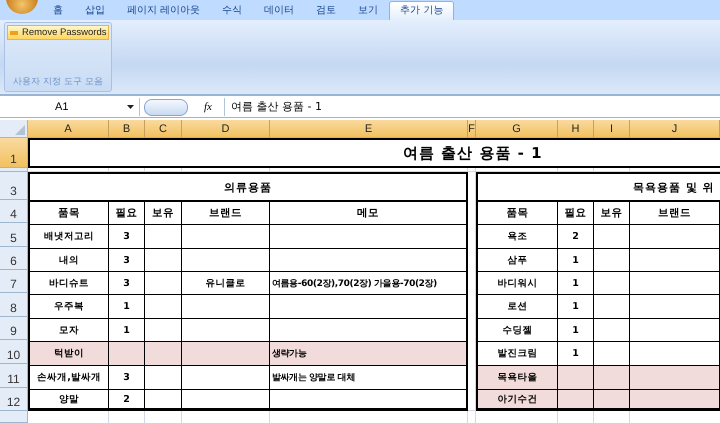  What do you see at coordinates (14, 235) in the screenshot?
I see `row-header: 5` at bounding box center [14, 235].